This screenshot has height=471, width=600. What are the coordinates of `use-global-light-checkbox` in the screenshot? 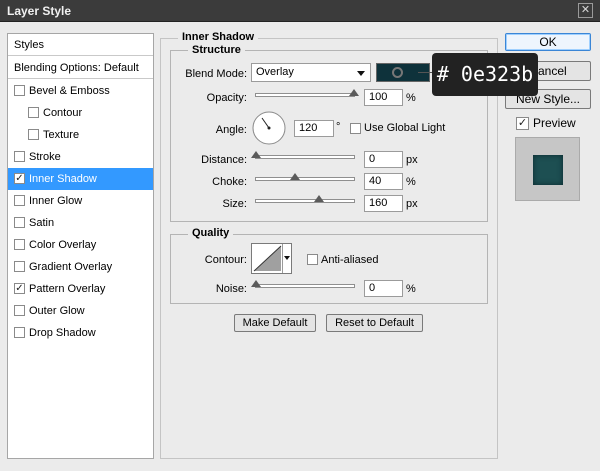 It's located at (355, 128).